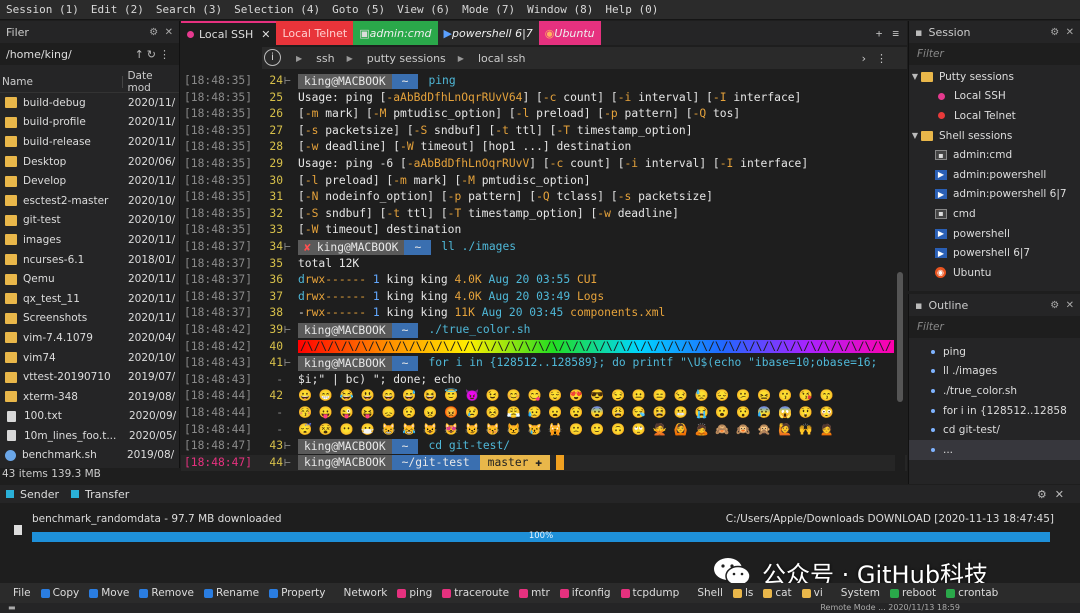 The width and height of the screenshot is (1080, 613). Describe the element at coordinates (395, 33) in the screenshot. I see `tab-2: ▣ admin:cmd` at that location.